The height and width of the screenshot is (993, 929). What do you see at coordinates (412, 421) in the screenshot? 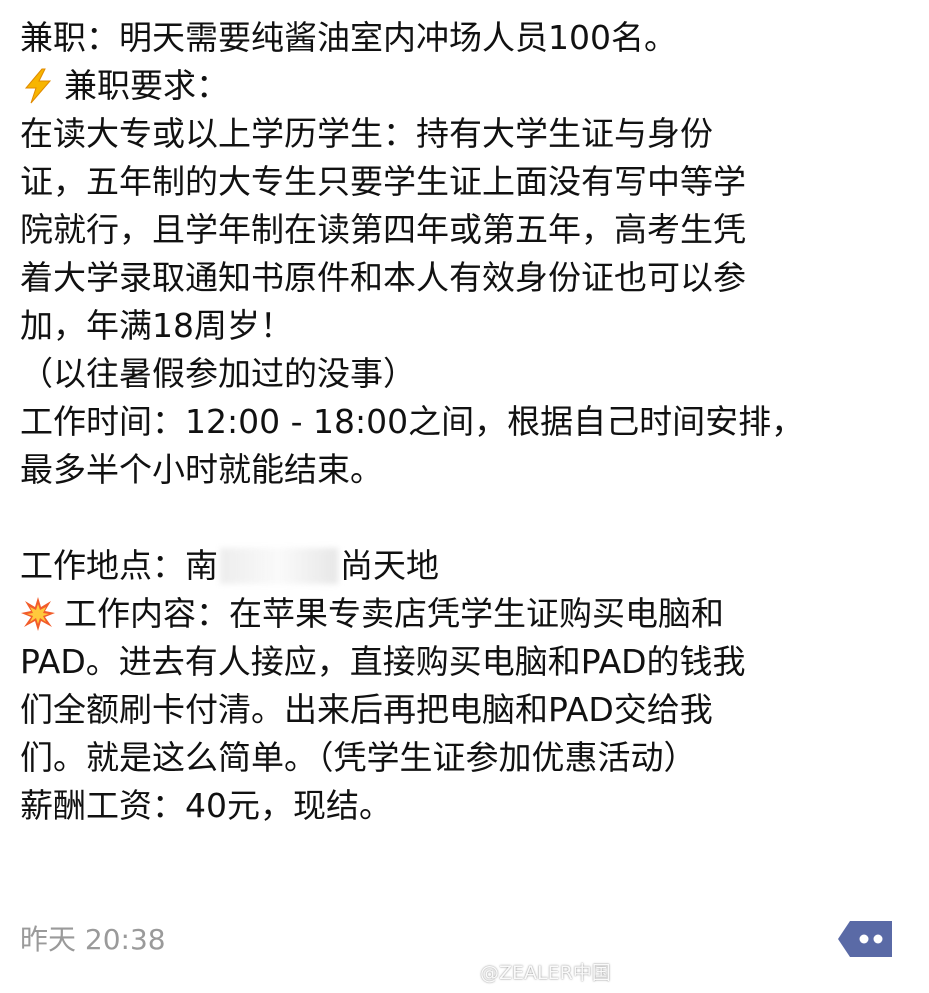
I see `message-line-text: 工作时间：12:00 - 18:00之间，根据自己时间安排，` at bounding box center [412, 421].